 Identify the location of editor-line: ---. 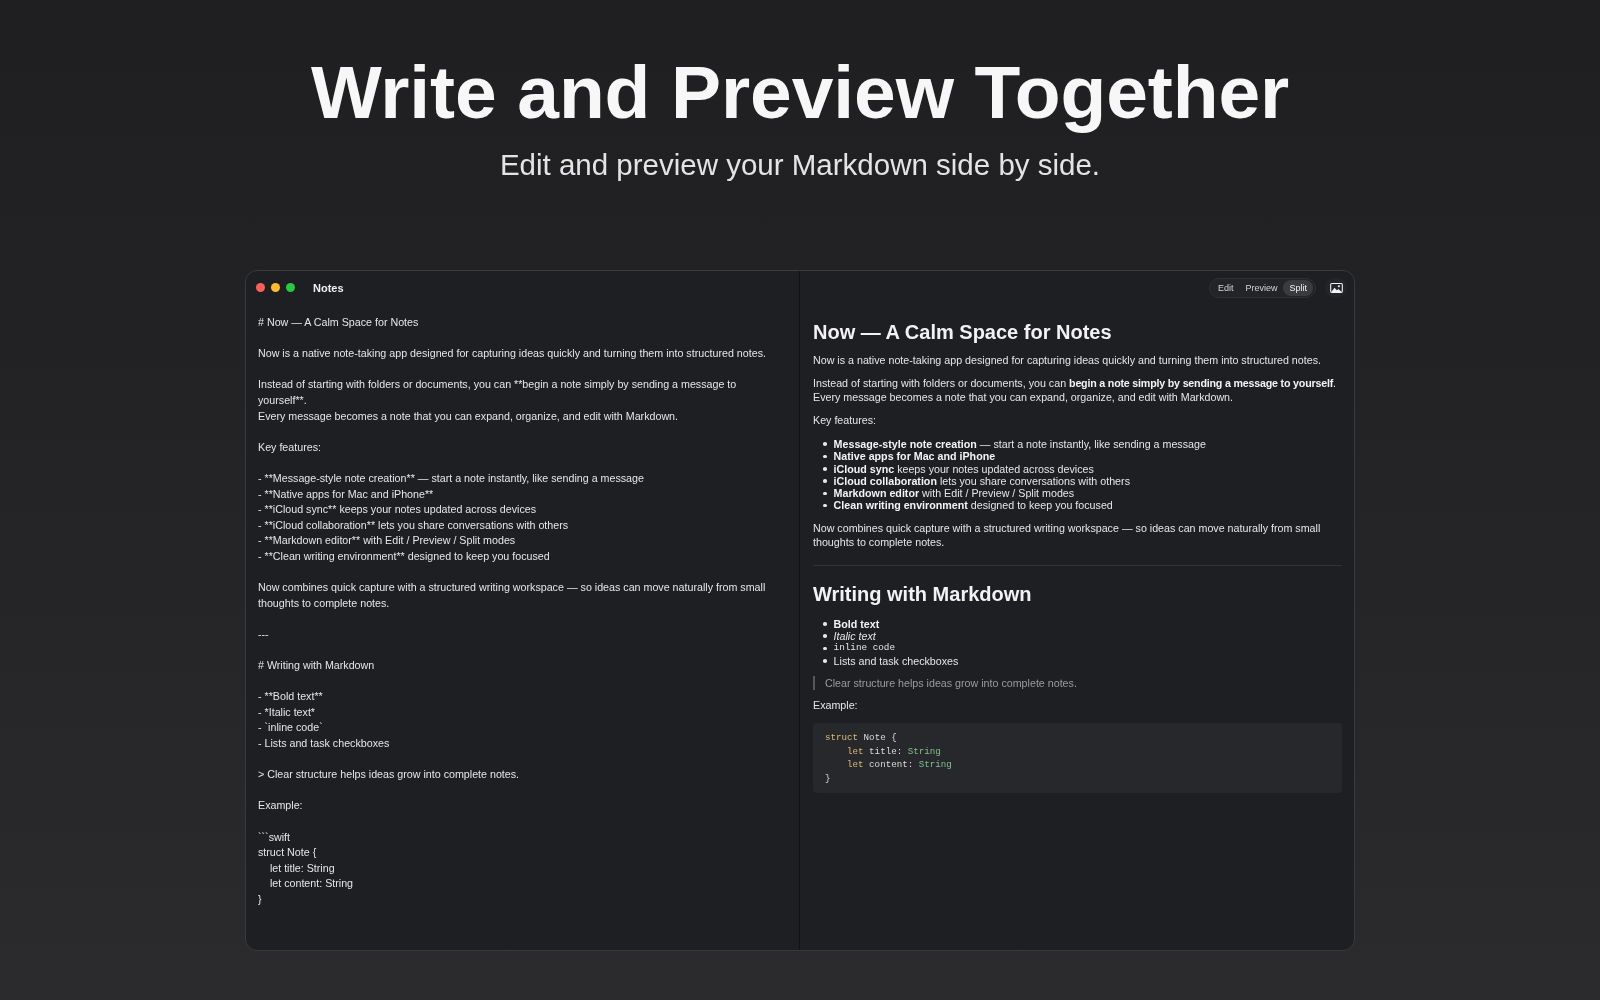
(264, 634).